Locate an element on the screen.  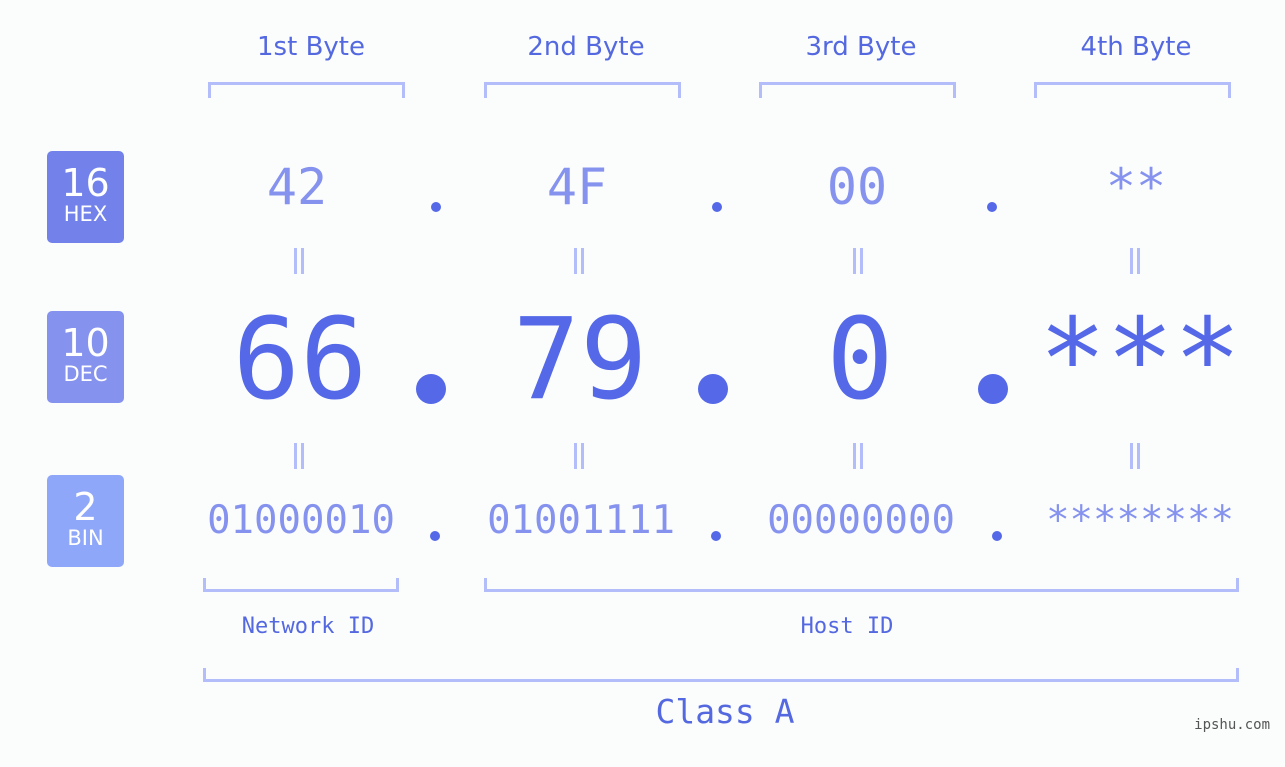
bin-badge-number: 2 is located at coordinates (85, 507).